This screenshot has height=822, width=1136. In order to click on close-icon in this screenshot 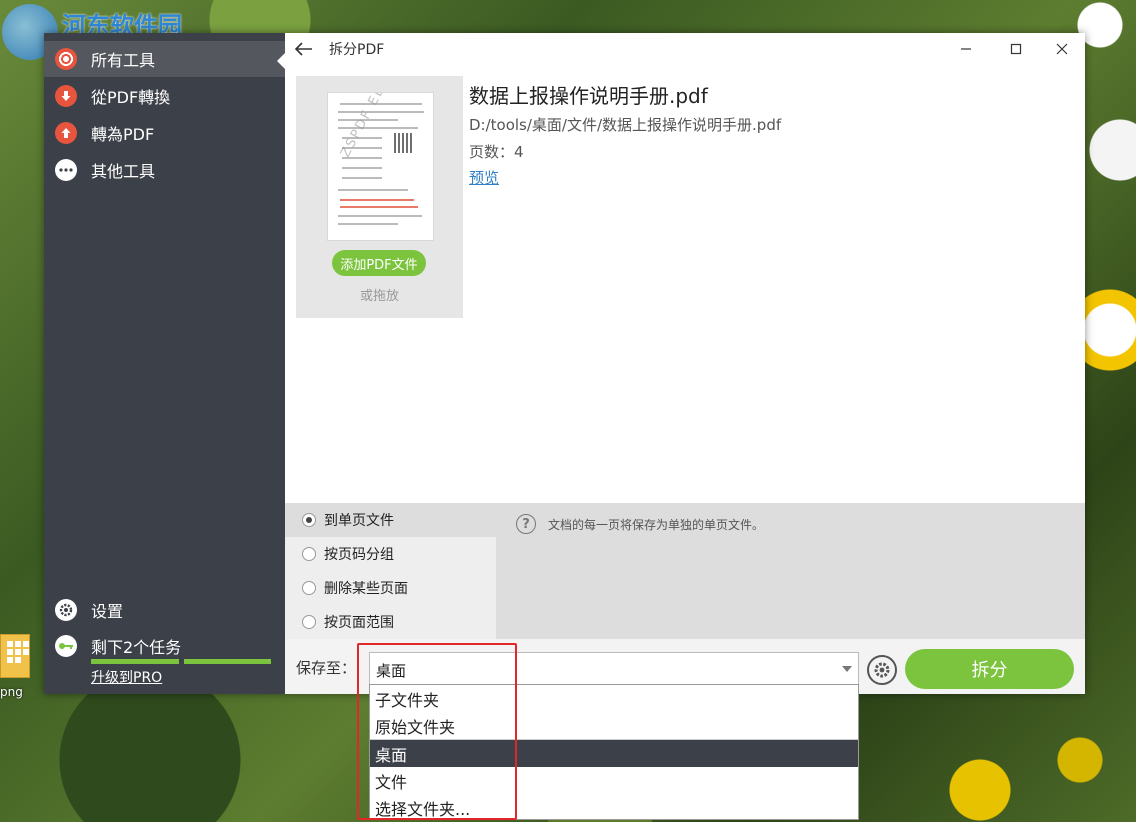, I will do `click(1062, 49)`.